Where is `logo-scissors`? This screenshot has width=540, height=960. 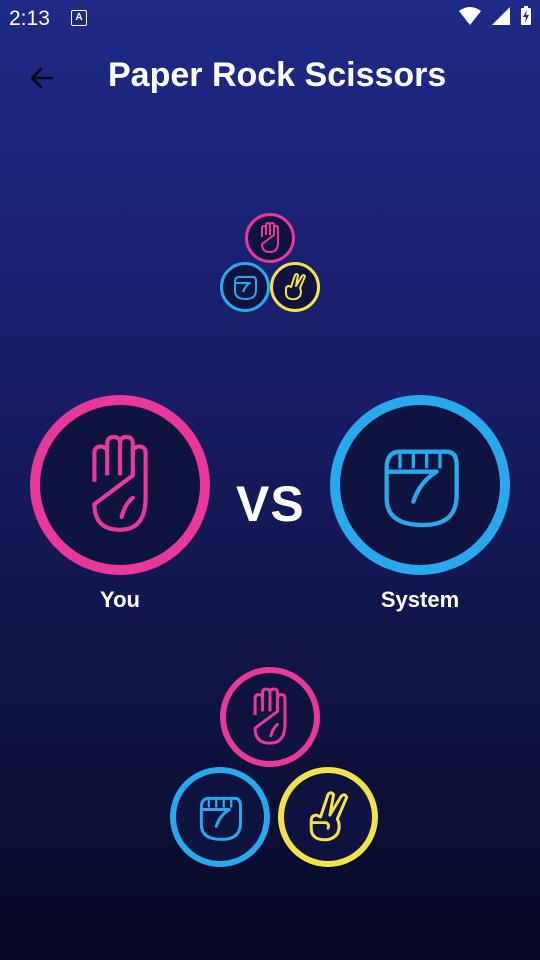 logo-scissors is located at coordinates (295, 287).